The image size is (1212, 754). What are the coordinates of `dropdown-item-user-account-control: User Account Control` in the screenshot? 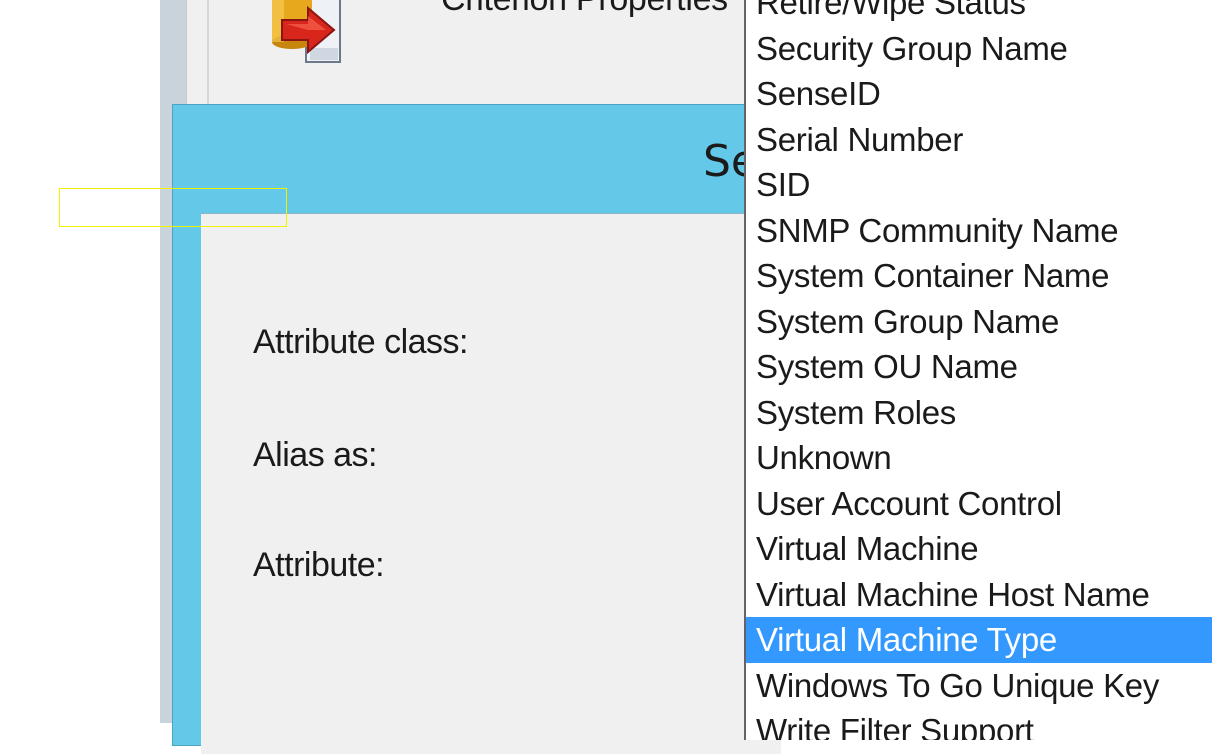 It's located at (979, 504).